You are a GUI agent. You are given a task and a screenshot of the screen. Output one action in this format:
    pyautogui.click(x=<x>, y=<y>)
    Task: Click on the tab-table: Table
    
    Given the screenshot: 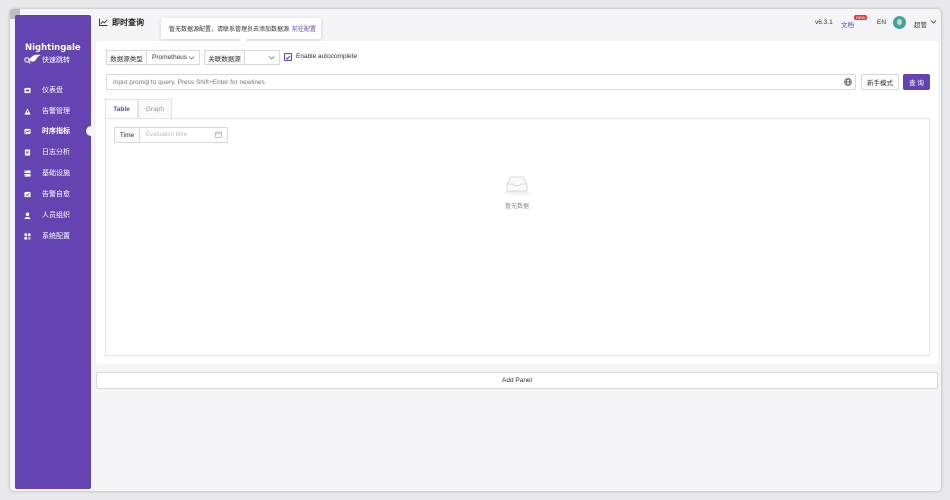 What is the action you would take?
    pyautogui.click(x=121, y=109)
    